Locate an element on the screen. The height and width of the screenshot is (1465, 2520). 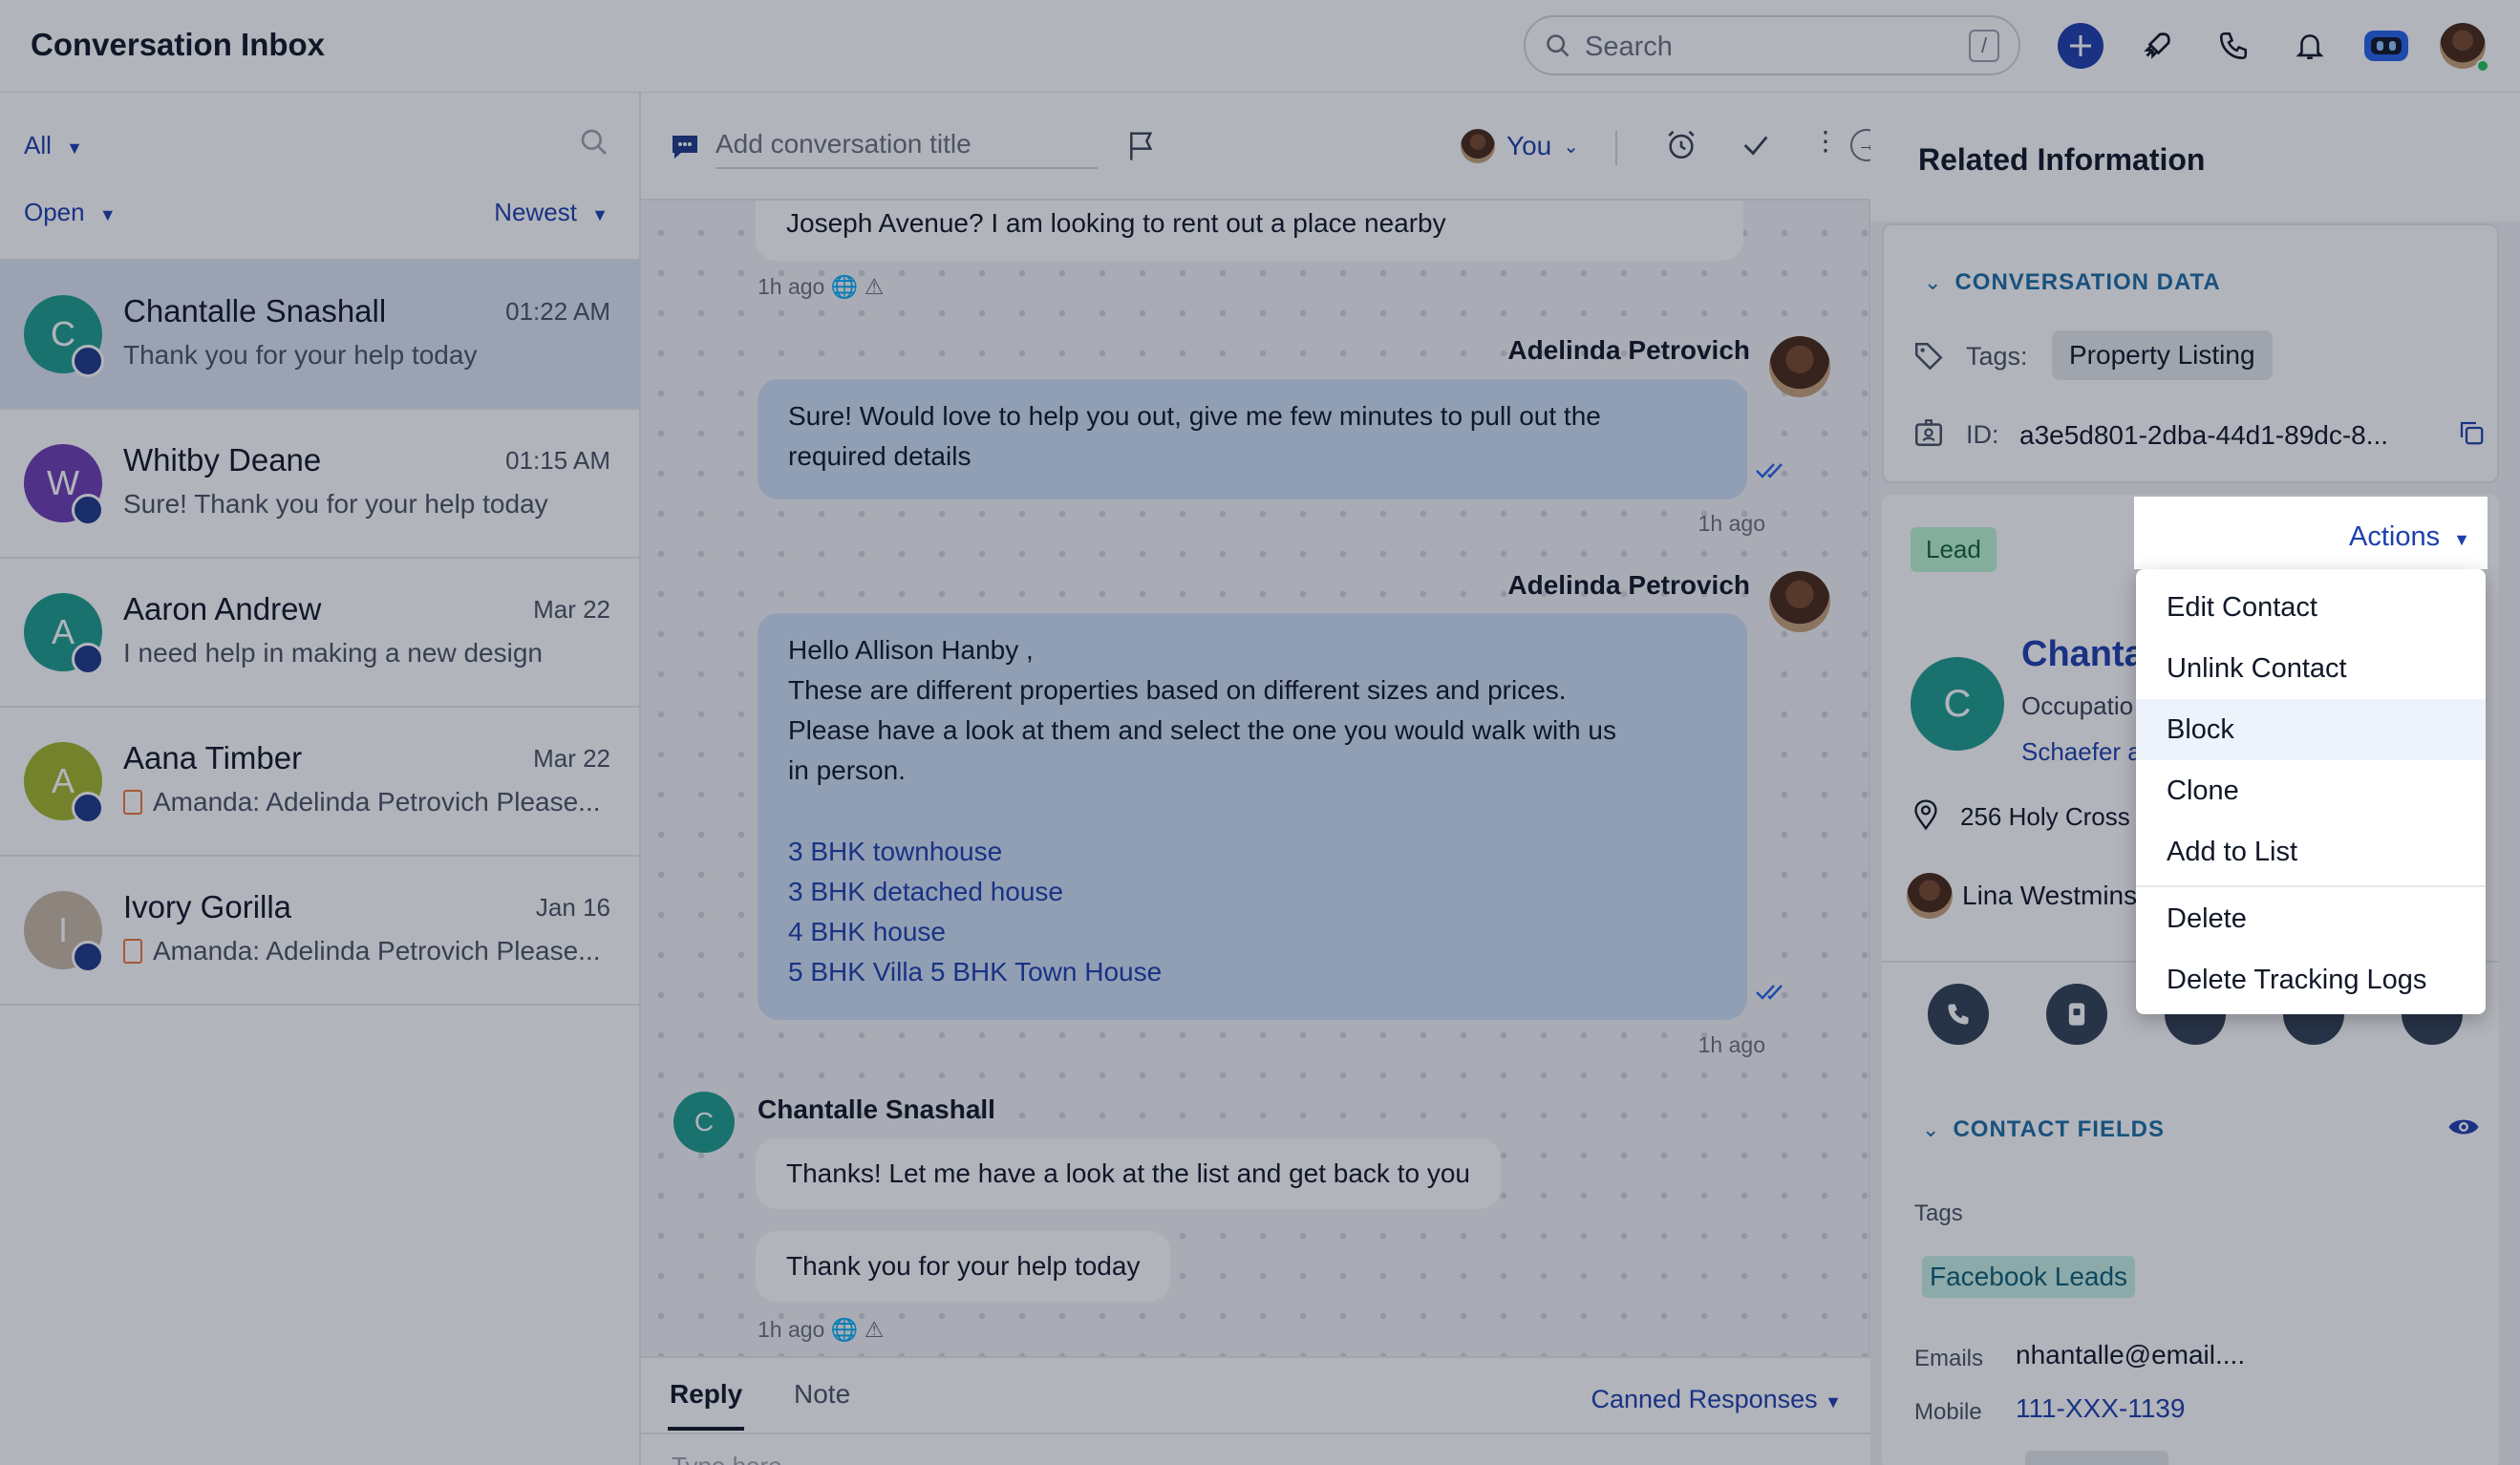
message-input-placeholder: Type here is located at coordinates (727, 1458).